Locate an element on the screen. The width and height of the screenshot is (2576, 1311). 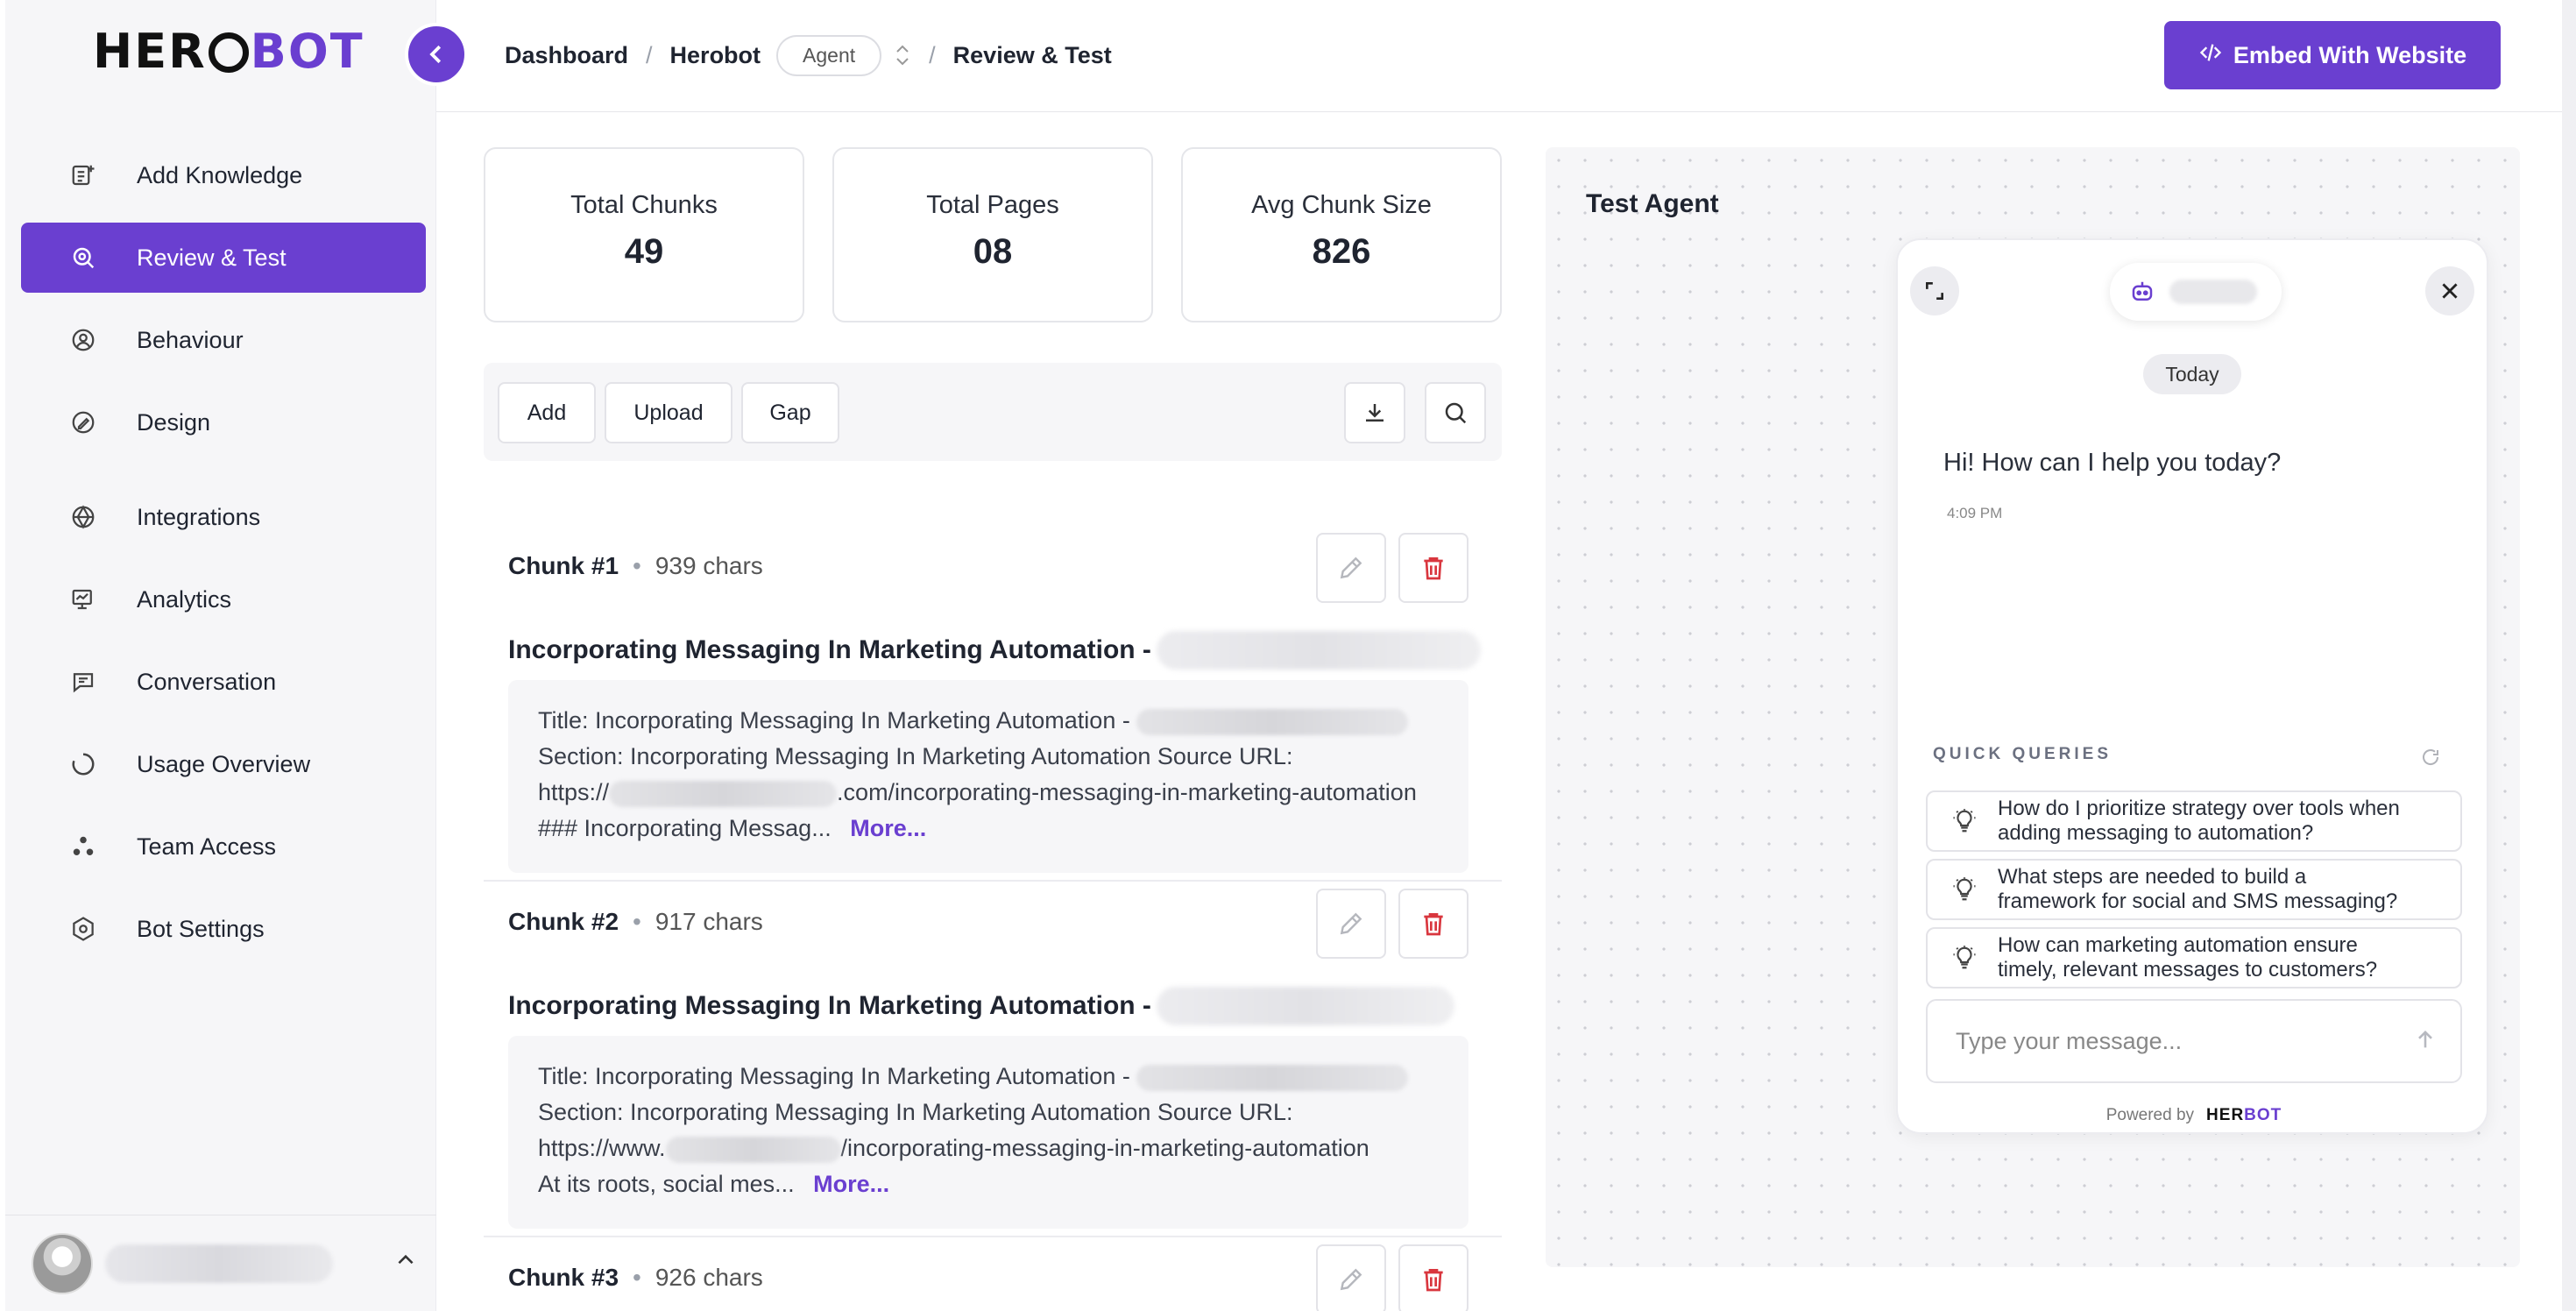
breadcrumb-bot: Herobot is located at coordinates (715, 56).